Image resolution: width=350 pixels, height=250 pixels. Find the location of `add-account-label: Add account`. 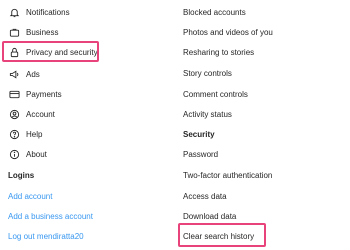

add-account-label: Add account is located at coordinates (30, 196).